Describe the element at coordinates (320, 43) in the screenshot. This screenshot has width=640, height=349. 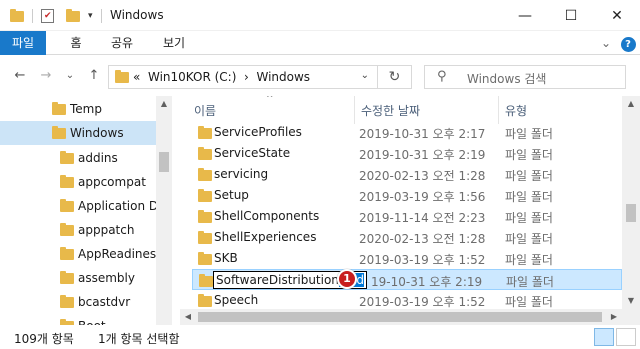
I see `ribbon-tabs: 파일 홈 공유 보기 ⌄ ?` at that location.